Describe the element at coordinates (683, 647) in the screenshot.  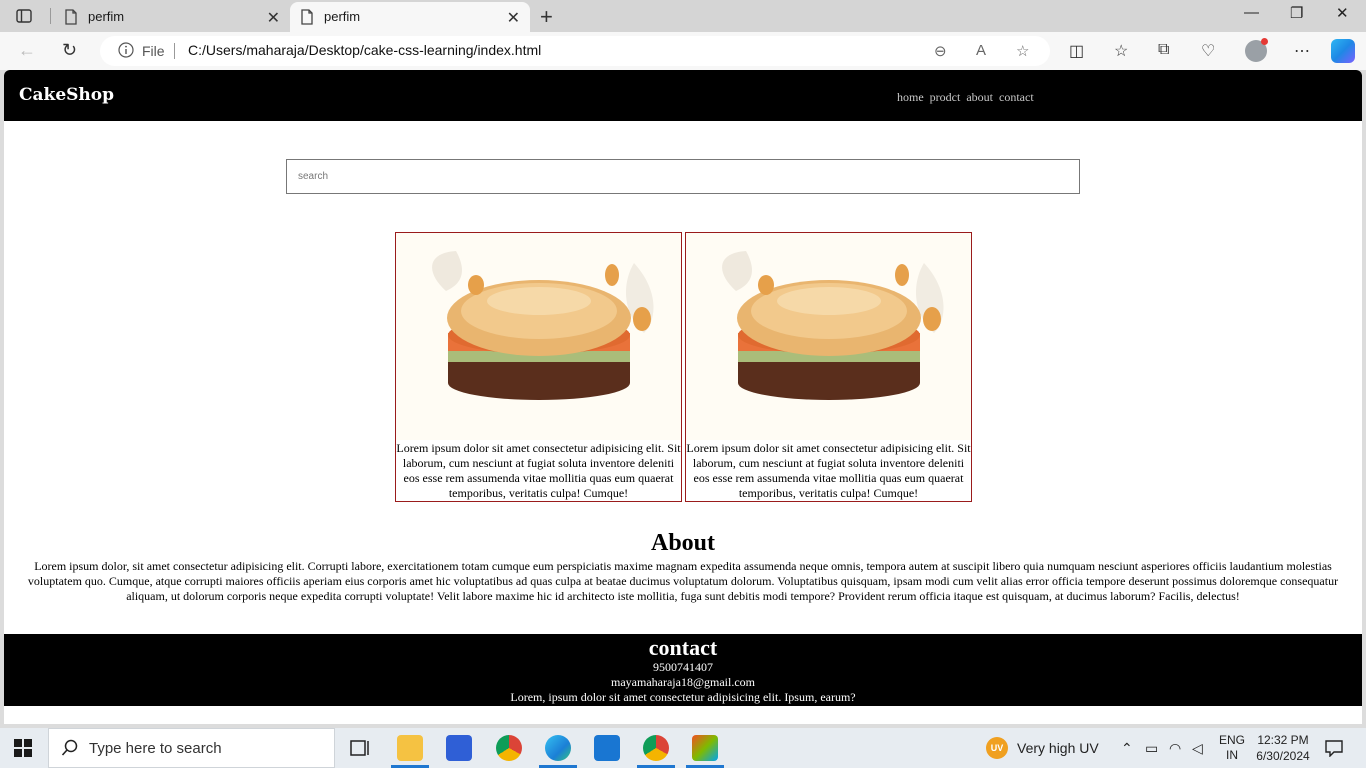
I see `contact-heading: contact` at that location.